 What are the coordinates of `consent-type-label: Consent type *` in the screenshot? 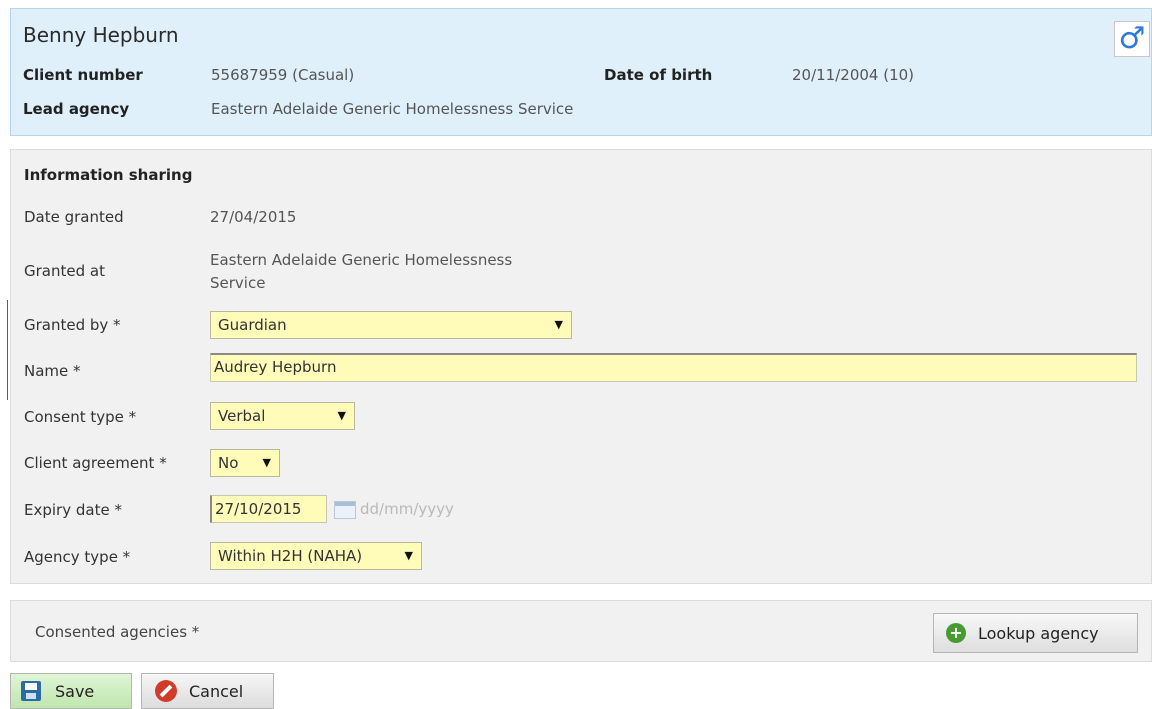 It's located at (80, 417).